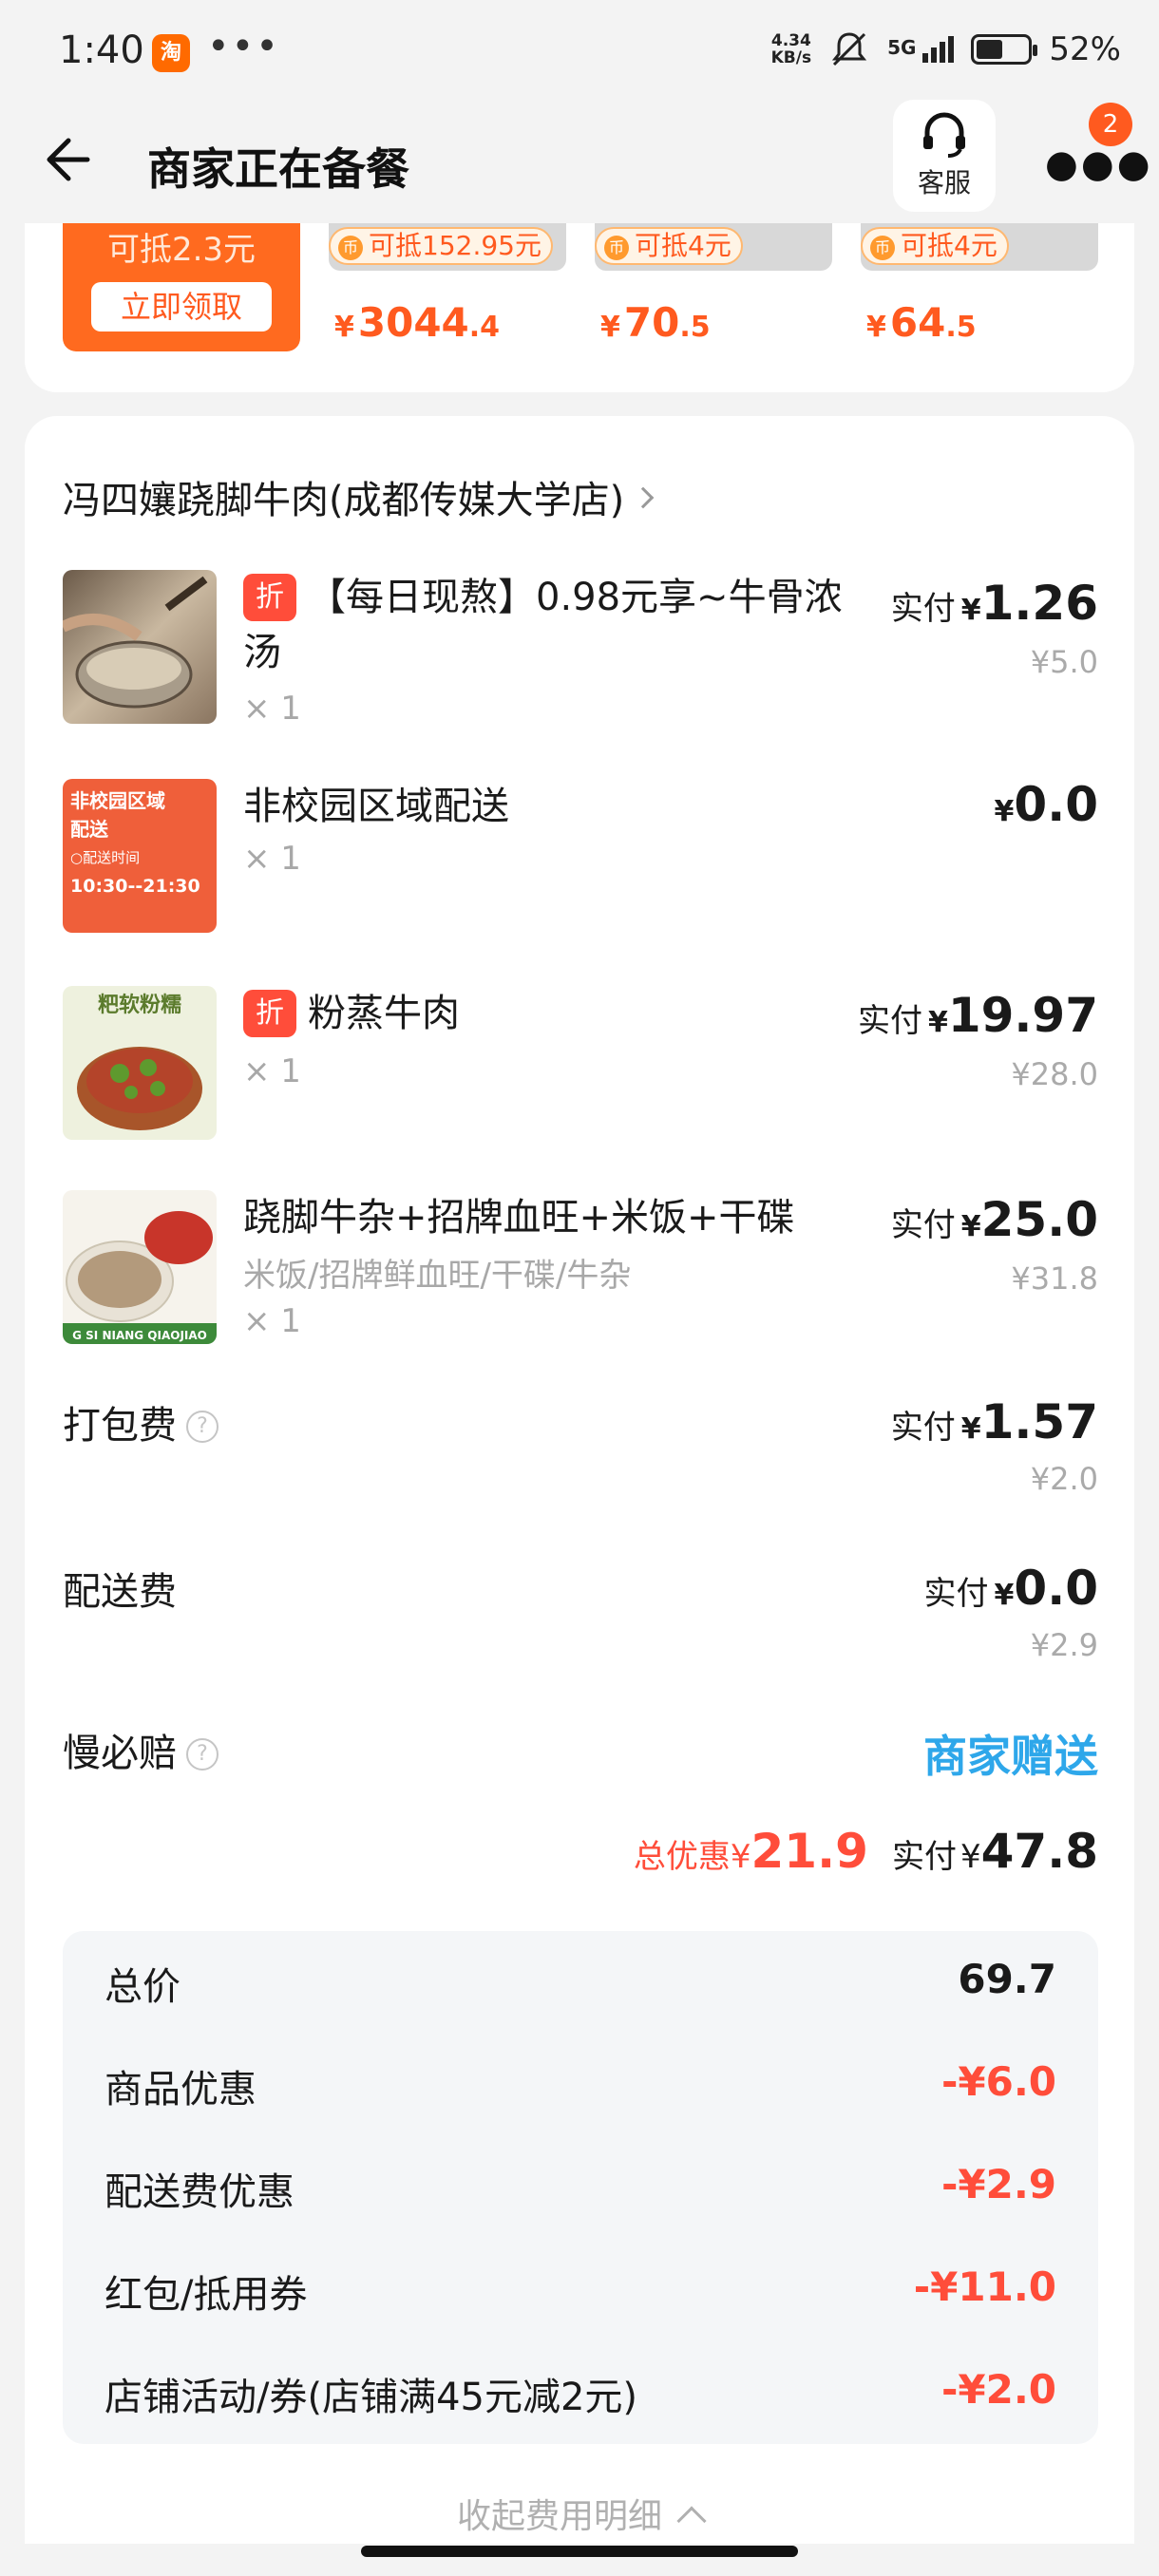 This screenshot has height=2576, width=1159. Describe the element at coordinates (579, 2513) in the screenshot. I see `collapse-fee-details-button: 收起费用明细` at that location.